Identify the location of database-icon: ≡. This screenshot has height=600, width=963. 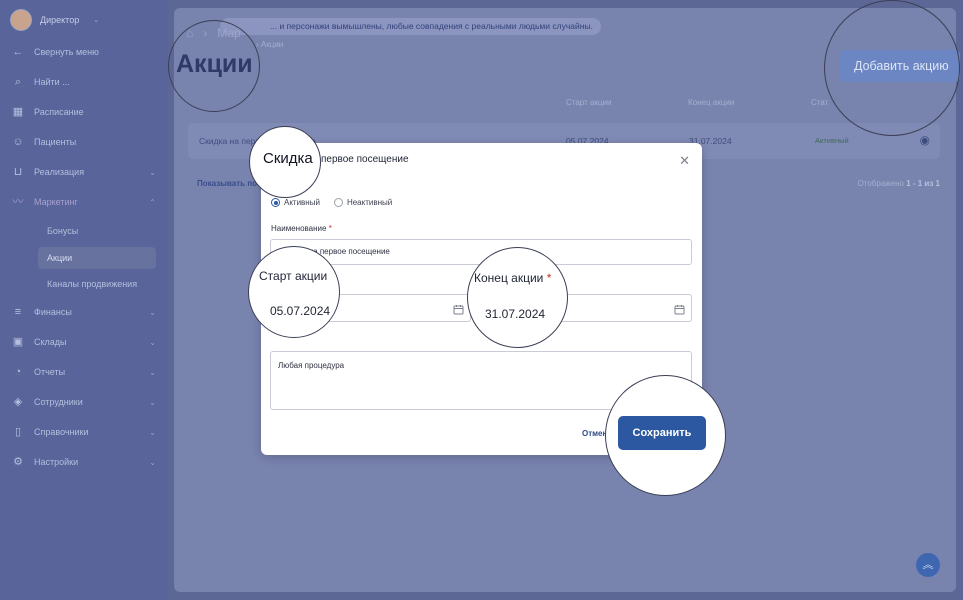
(18, 312).